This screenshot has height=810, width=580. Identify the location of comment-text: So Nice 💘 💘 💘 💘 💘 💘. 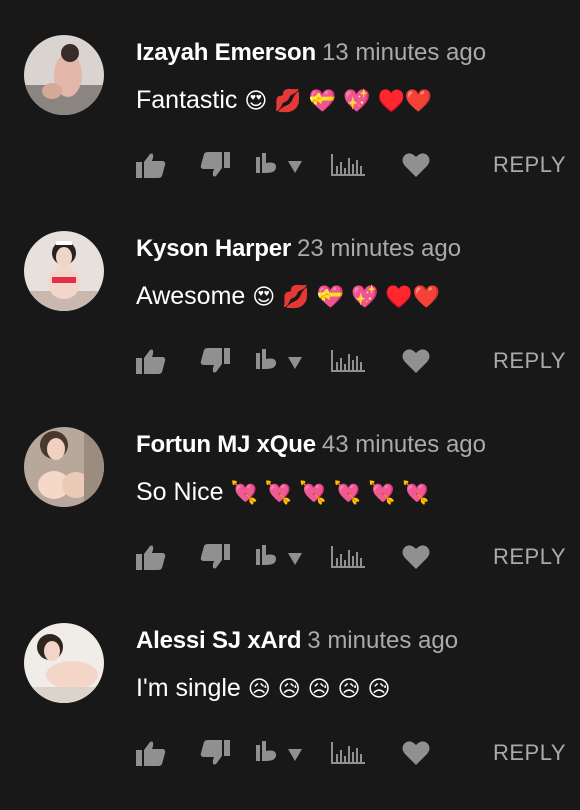
(283, 493).